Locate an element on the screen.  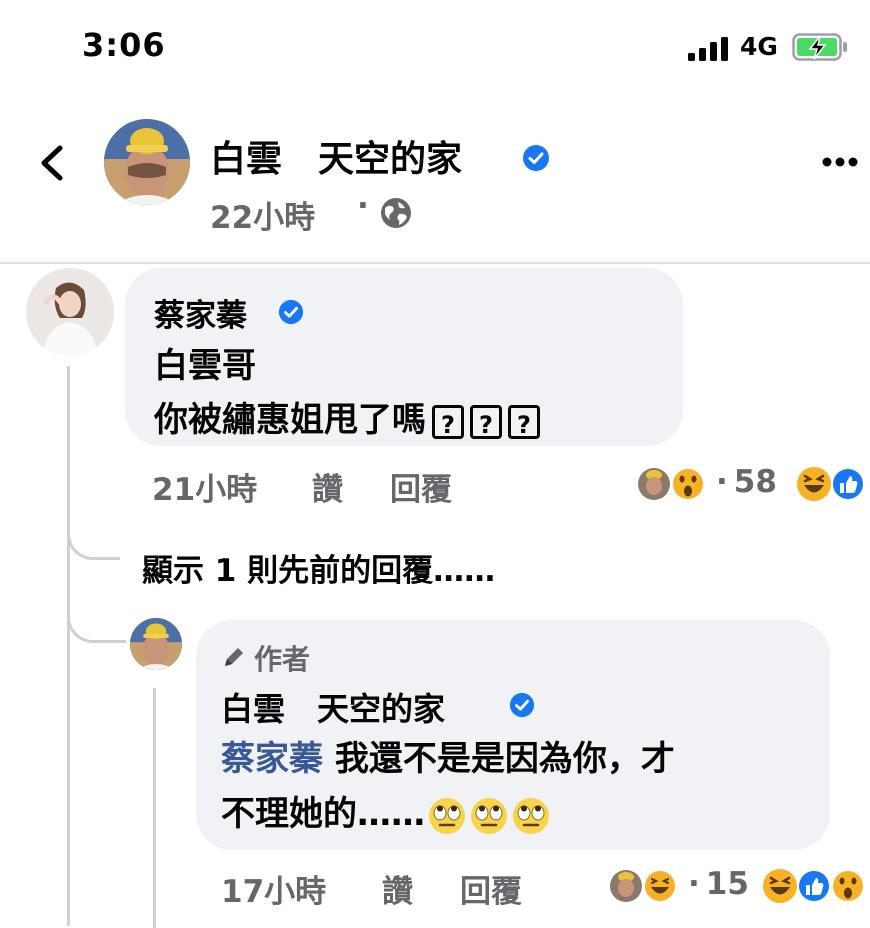
reply-thread-line is located at coordinates (154, 808).